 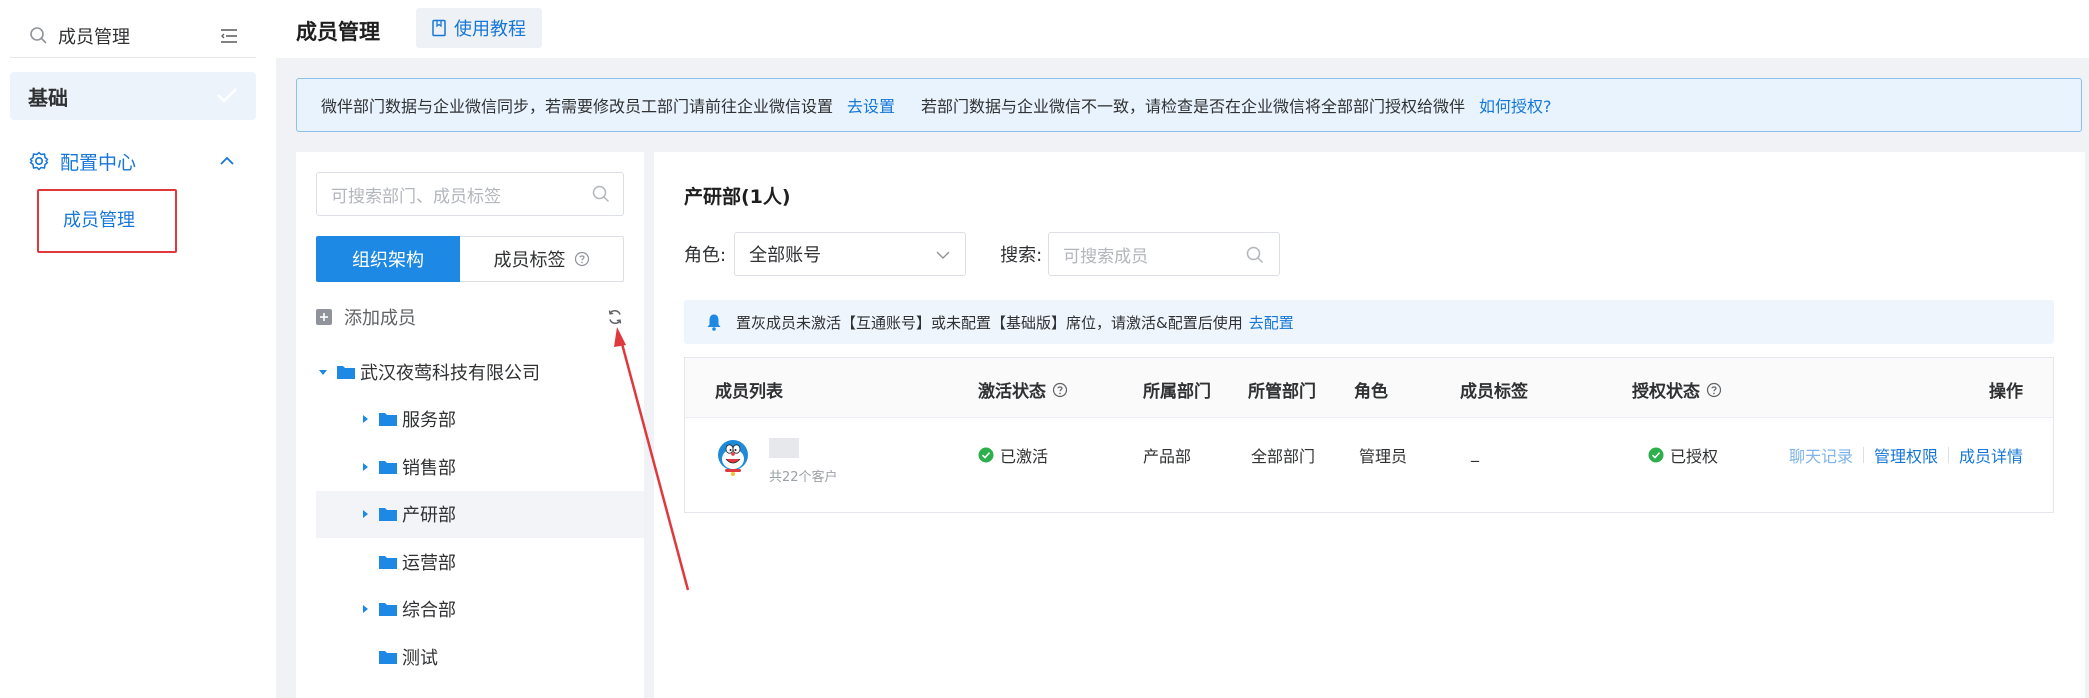 I want to click on book-icon, so click(x=439, y=28).